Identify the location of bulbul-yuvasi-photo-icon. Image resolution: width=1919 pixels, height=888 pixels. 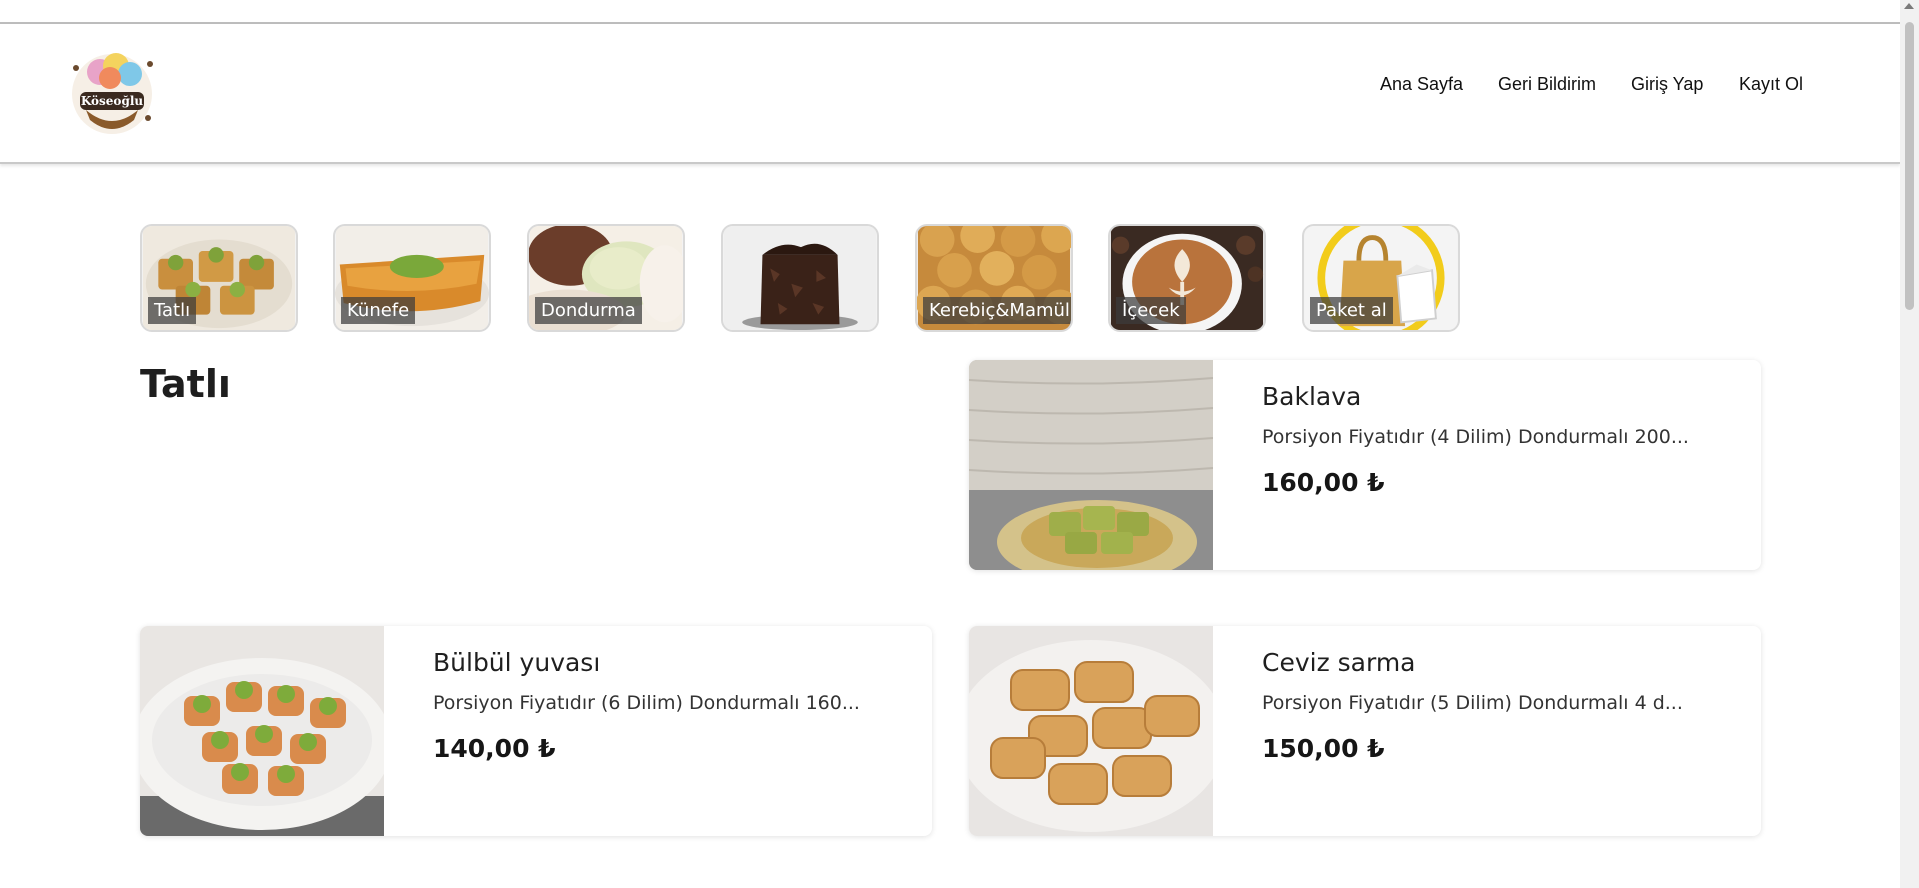
(262, 731).